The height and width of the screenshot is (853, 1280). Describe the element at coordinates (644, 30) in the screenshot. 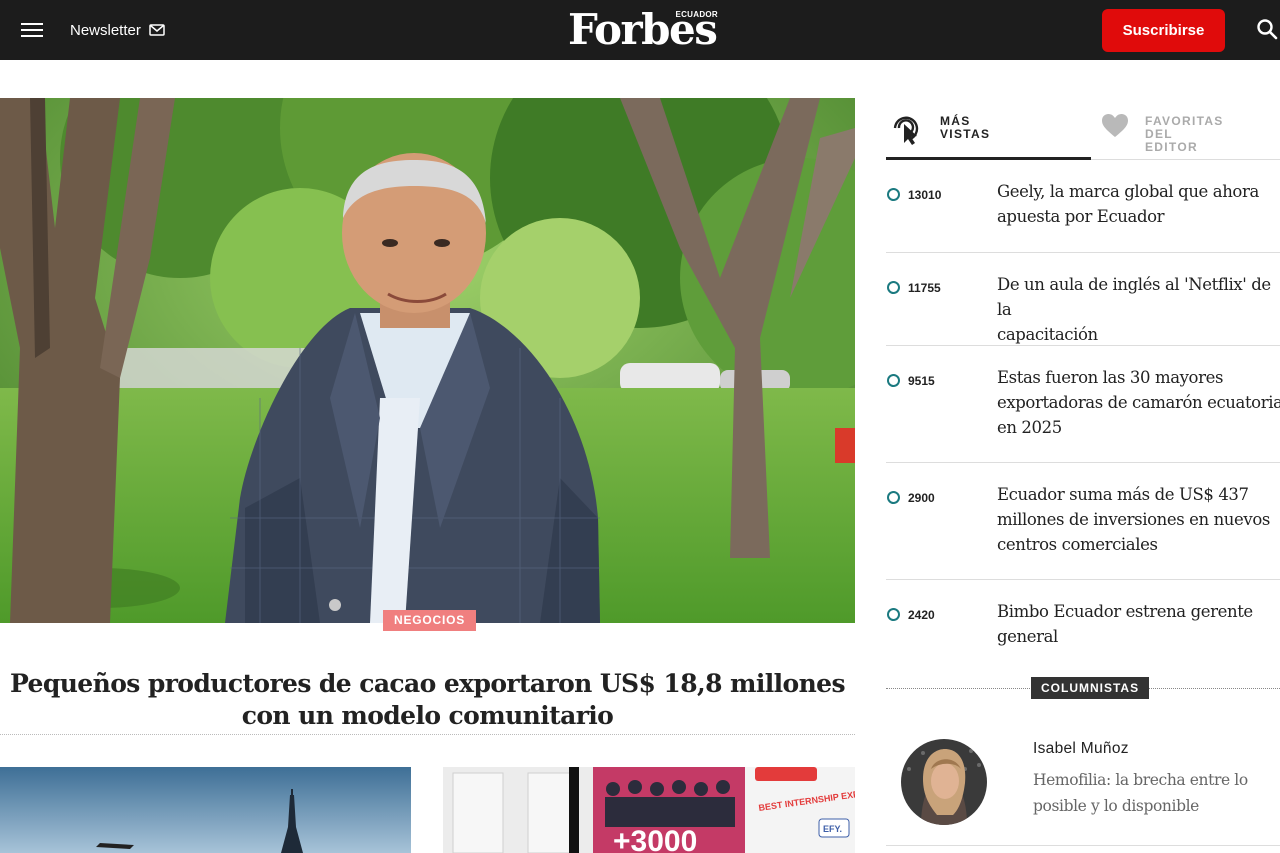

I see `forbes-logo: Forbes ECUADOR` at that location.